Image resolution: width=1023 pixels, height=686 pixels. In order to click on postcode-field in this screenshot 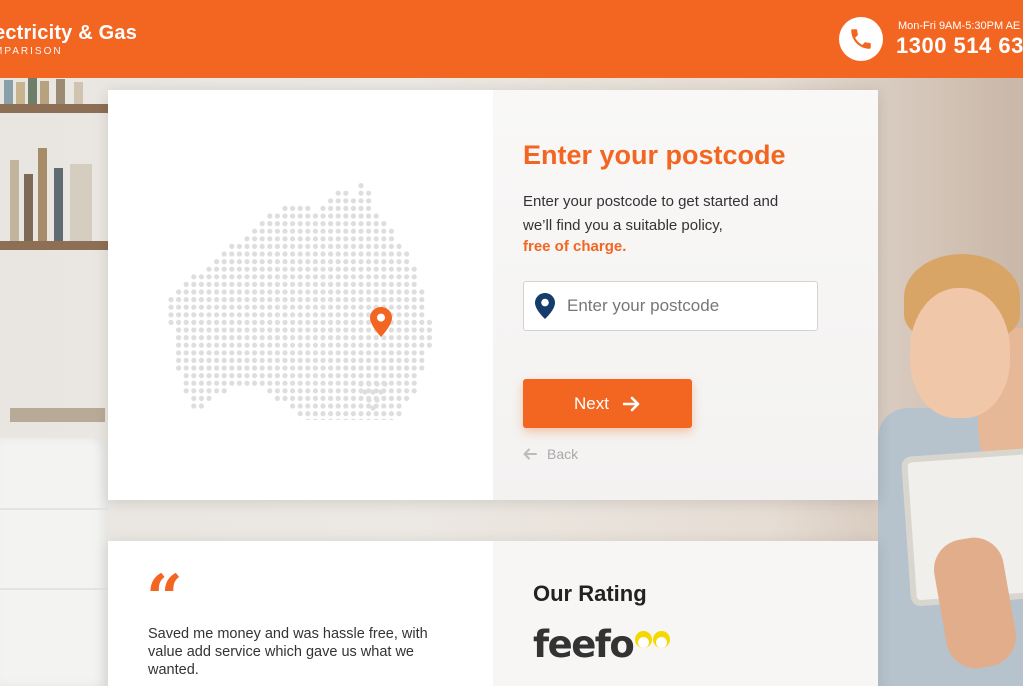, I will do `click(670, 306)`.